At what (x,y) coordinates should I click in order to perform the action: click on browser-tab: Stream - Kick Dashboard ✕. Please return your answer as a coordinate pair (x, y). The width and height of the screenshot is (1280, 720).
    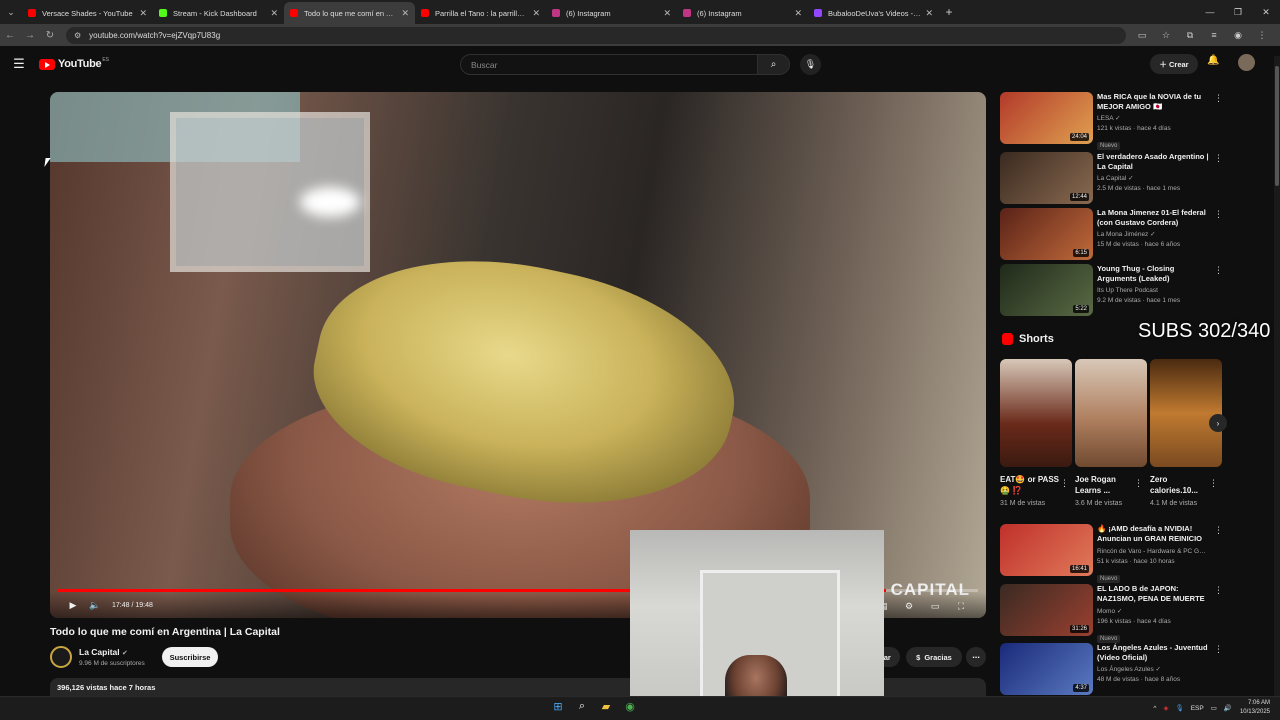
    Looking at the image, I should click on (218, 13).